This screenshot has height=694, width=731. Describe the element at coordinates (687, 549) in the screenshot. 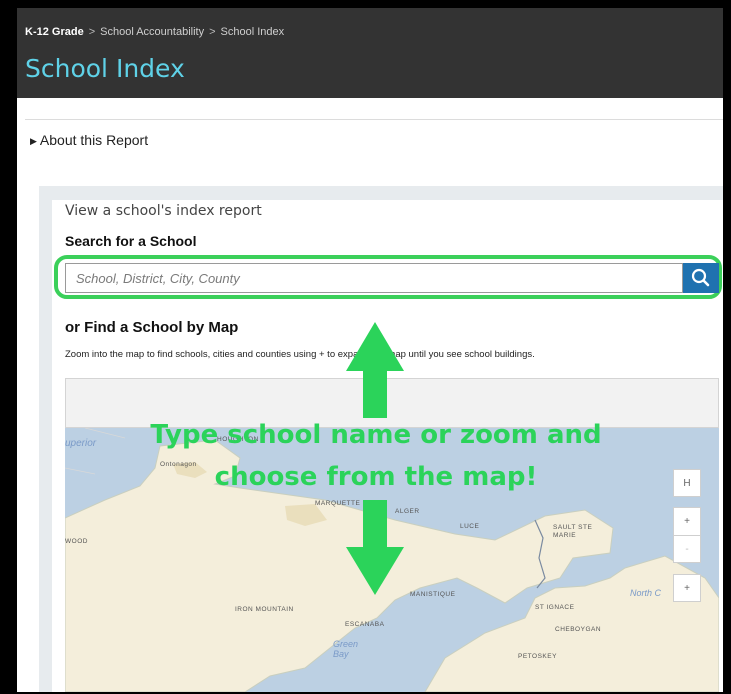

I see `zoom-out-button: -` at that location.